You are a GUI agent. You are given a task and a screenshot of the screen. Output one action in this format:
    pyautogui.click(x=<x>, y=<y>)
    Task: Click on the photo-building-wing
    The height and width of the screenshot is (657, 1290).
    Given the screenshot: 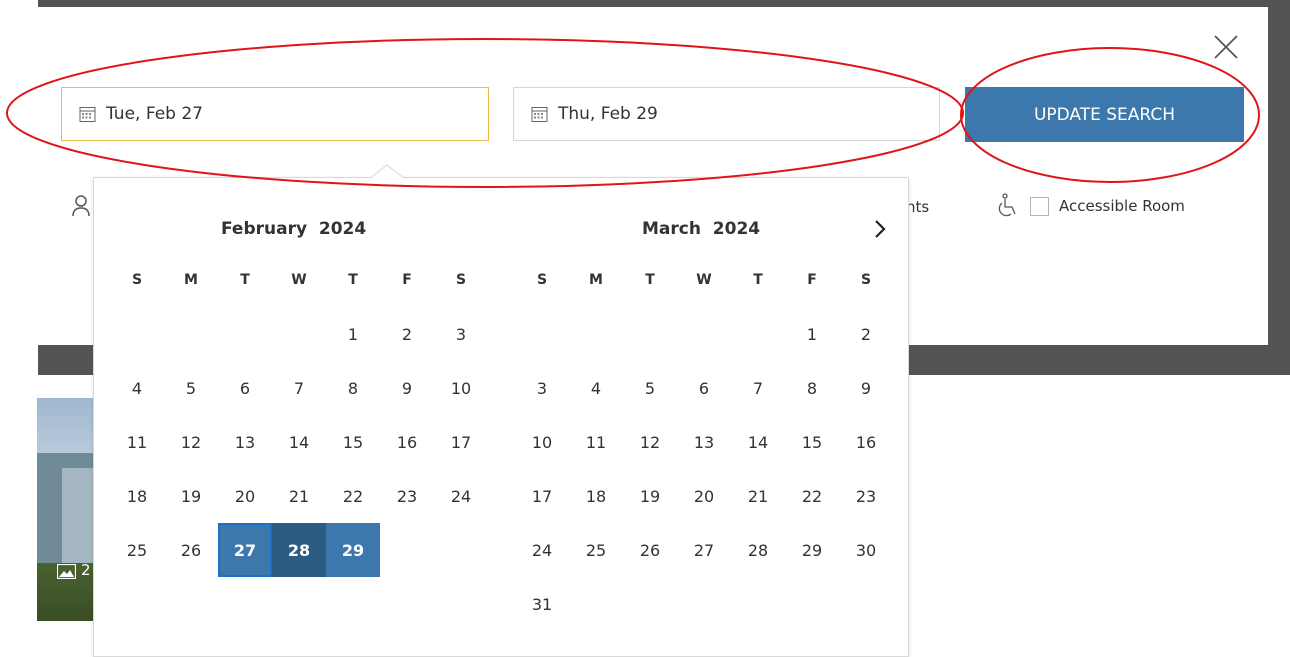 What is the action you would take?
    pyautogui.click(x=77, y=515)
    